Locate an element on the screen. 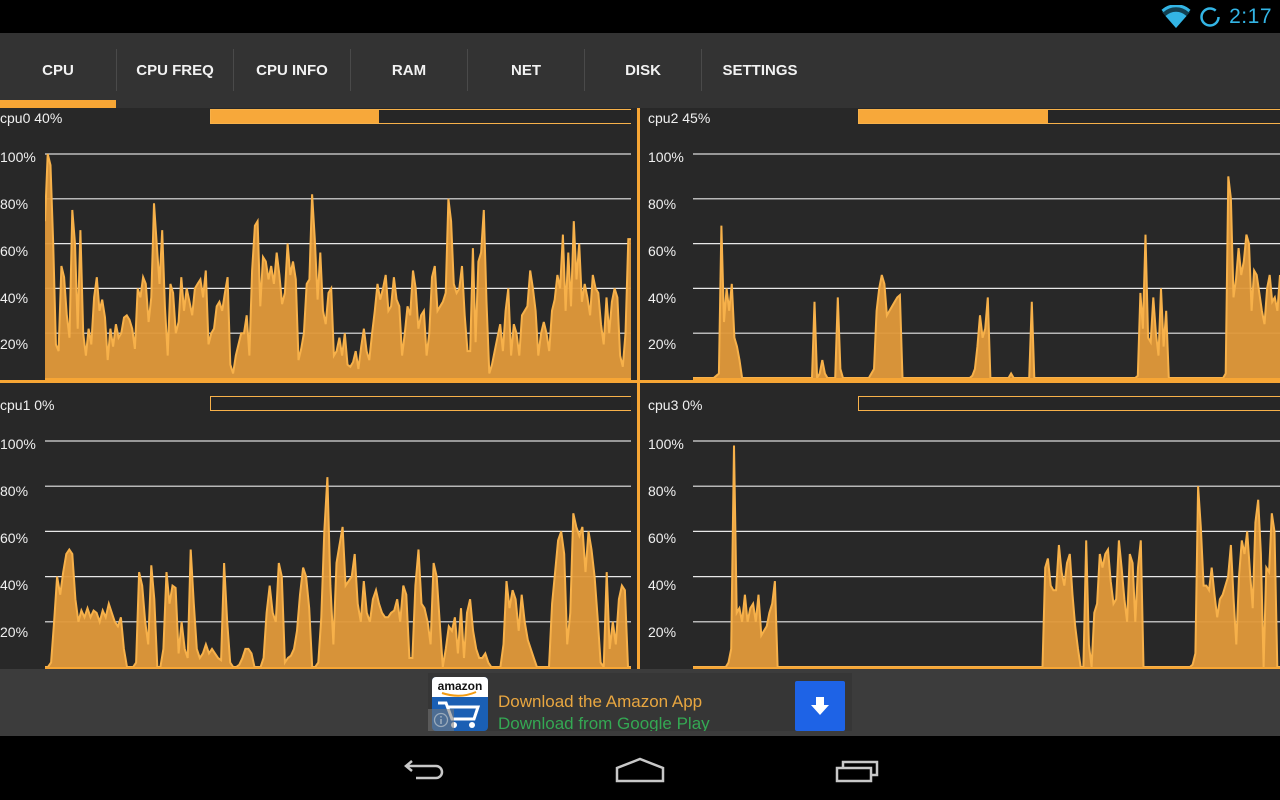 The image size is (1280, 800). tab-cpu-info: CPU INFO is located at coordinates (292, 70).